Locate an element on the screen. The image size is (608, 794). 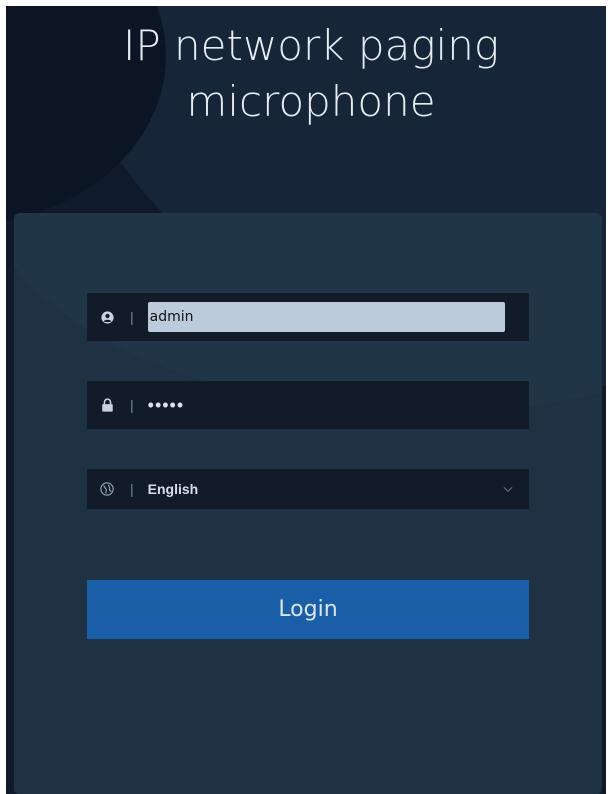
language-select: | English is located at coordinates (308, 489).